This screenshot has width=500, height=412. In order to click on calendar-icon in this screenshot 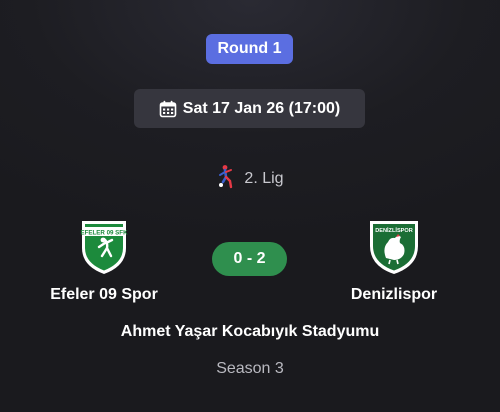, I will do `click(168, 109)`.